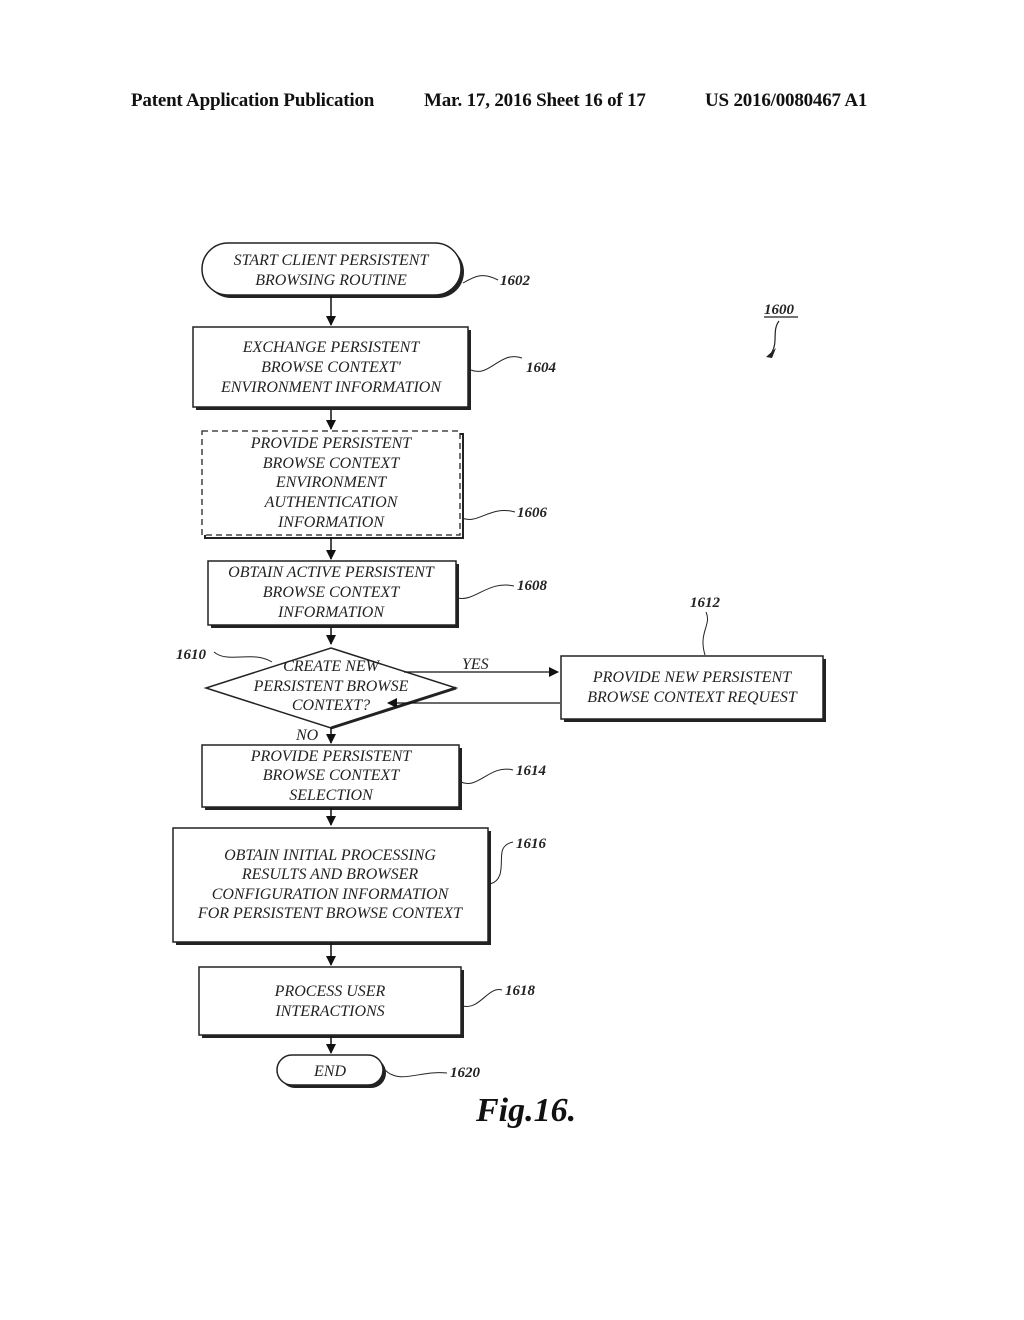 This screenshot has width=1024, height=1320. Describe the element at coordinates (781, 330) in the screenshot. I see `figure-ref-1600: 1600` at that location.